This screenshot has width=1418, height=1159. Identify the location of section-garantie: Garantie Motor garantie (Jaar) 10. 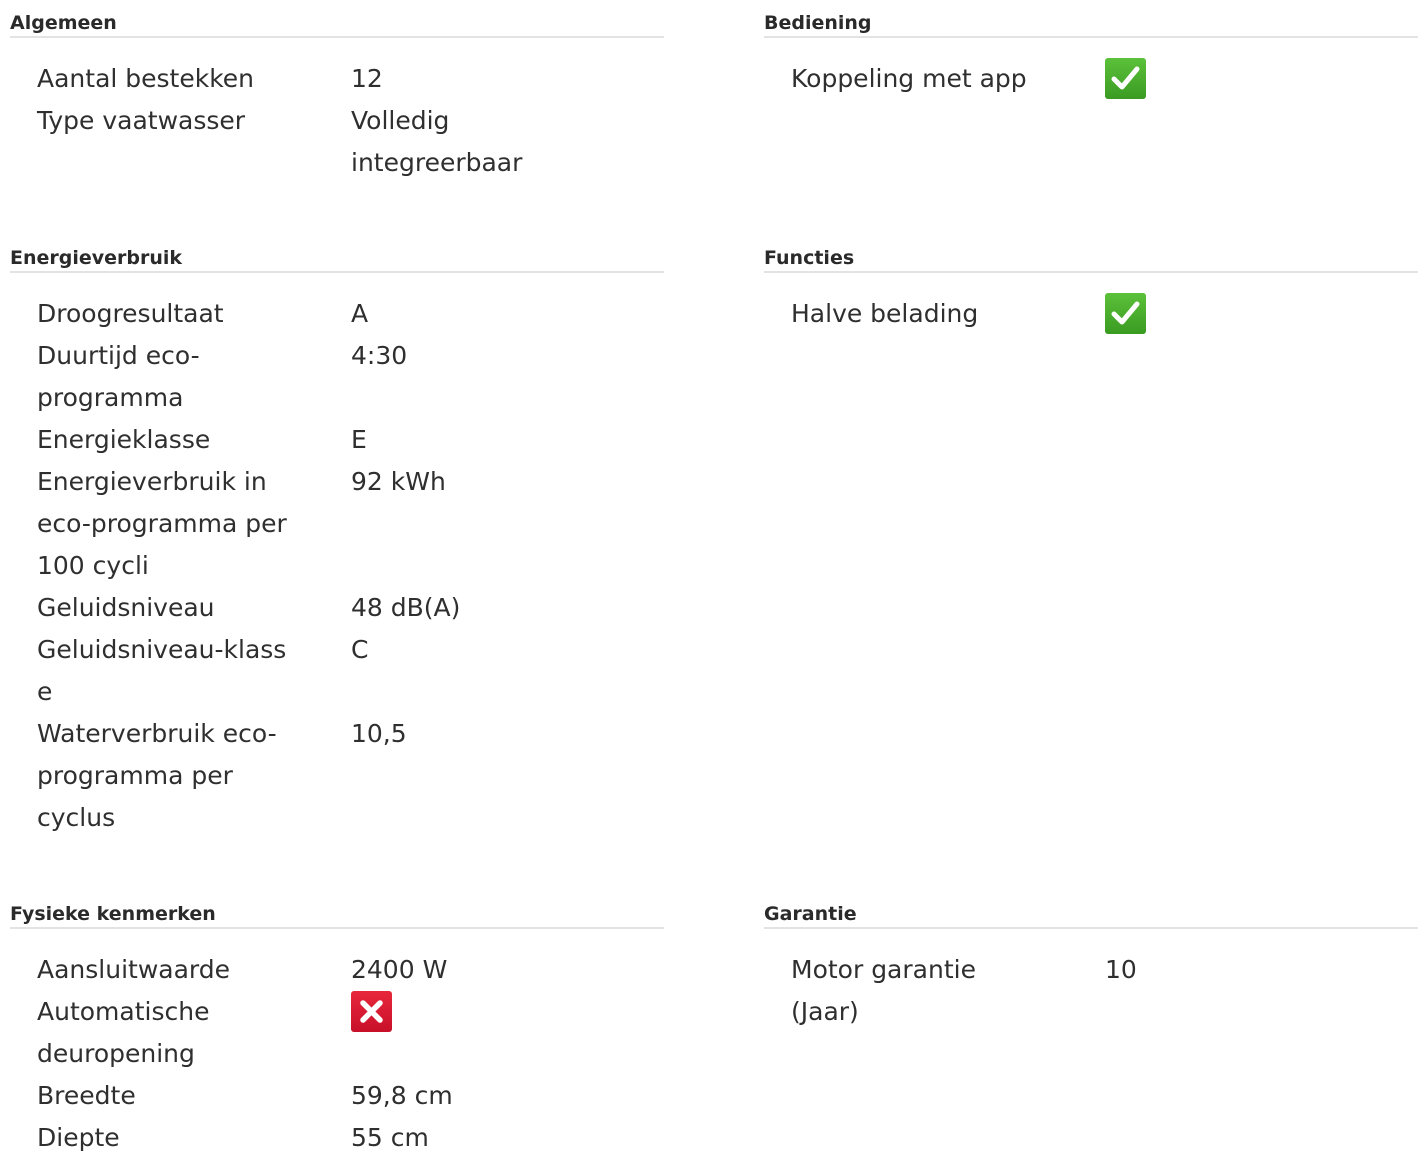
(1091, 963).